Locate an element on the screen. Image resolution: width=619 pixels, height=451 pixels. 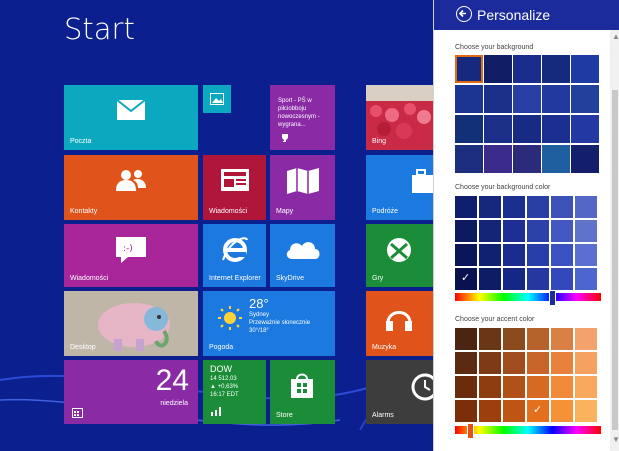
weather-condition: Przeważnie słonecznie is located at coordinates (280, 323).